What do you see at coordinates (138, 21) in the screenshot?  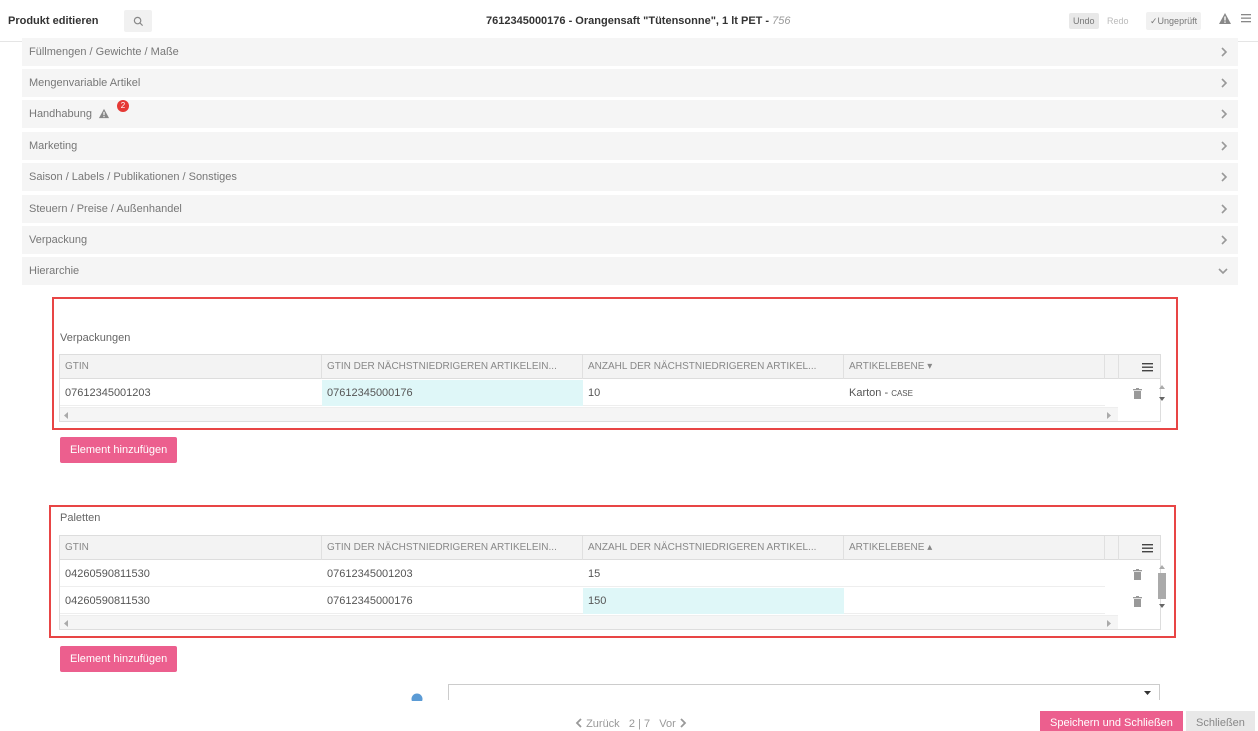 I see `search-button` at bounding box center [138, 21].